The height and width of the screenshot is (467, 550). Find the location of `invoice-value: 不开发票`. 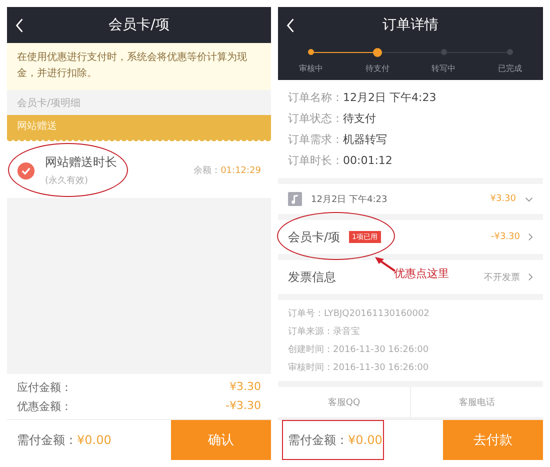

invoice-value: 不开发票 is located at coordinates (502, 278).